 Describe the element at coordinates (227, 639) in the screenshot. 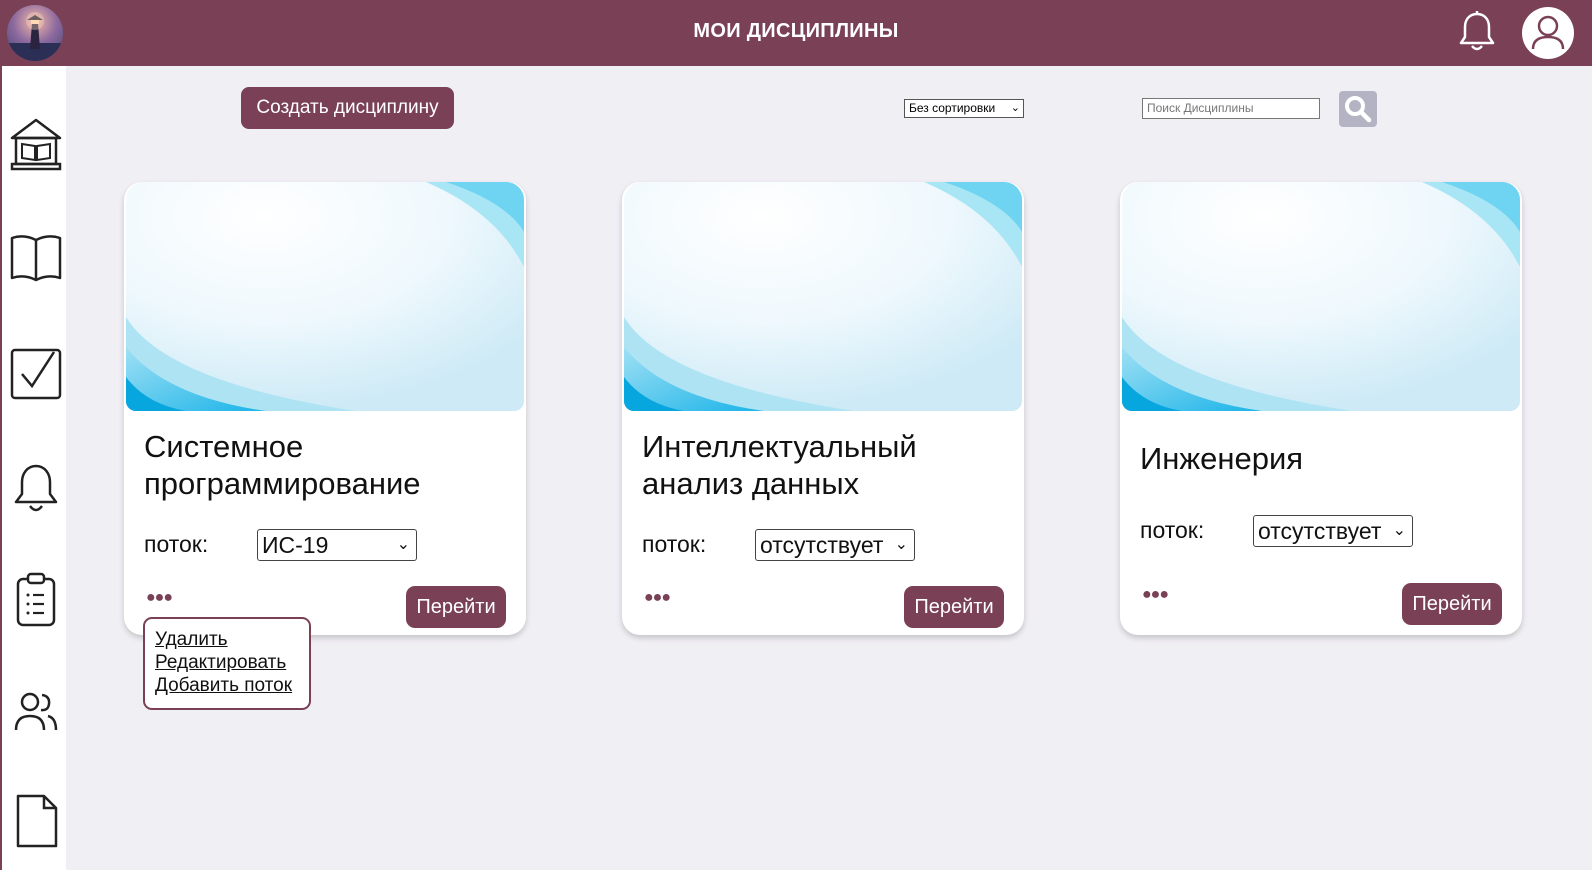

I see `delete-link: Удалить` at that location.